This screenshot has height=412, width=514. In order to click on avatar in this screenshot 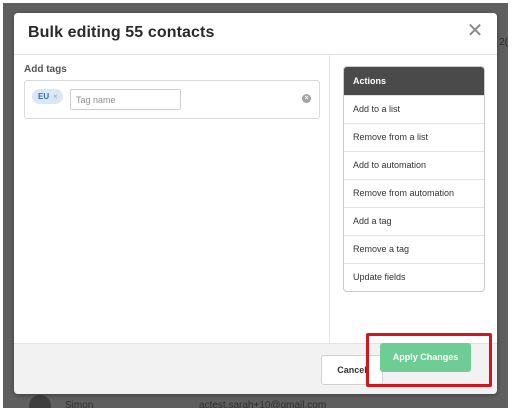, I will do `click(40, 401)`.